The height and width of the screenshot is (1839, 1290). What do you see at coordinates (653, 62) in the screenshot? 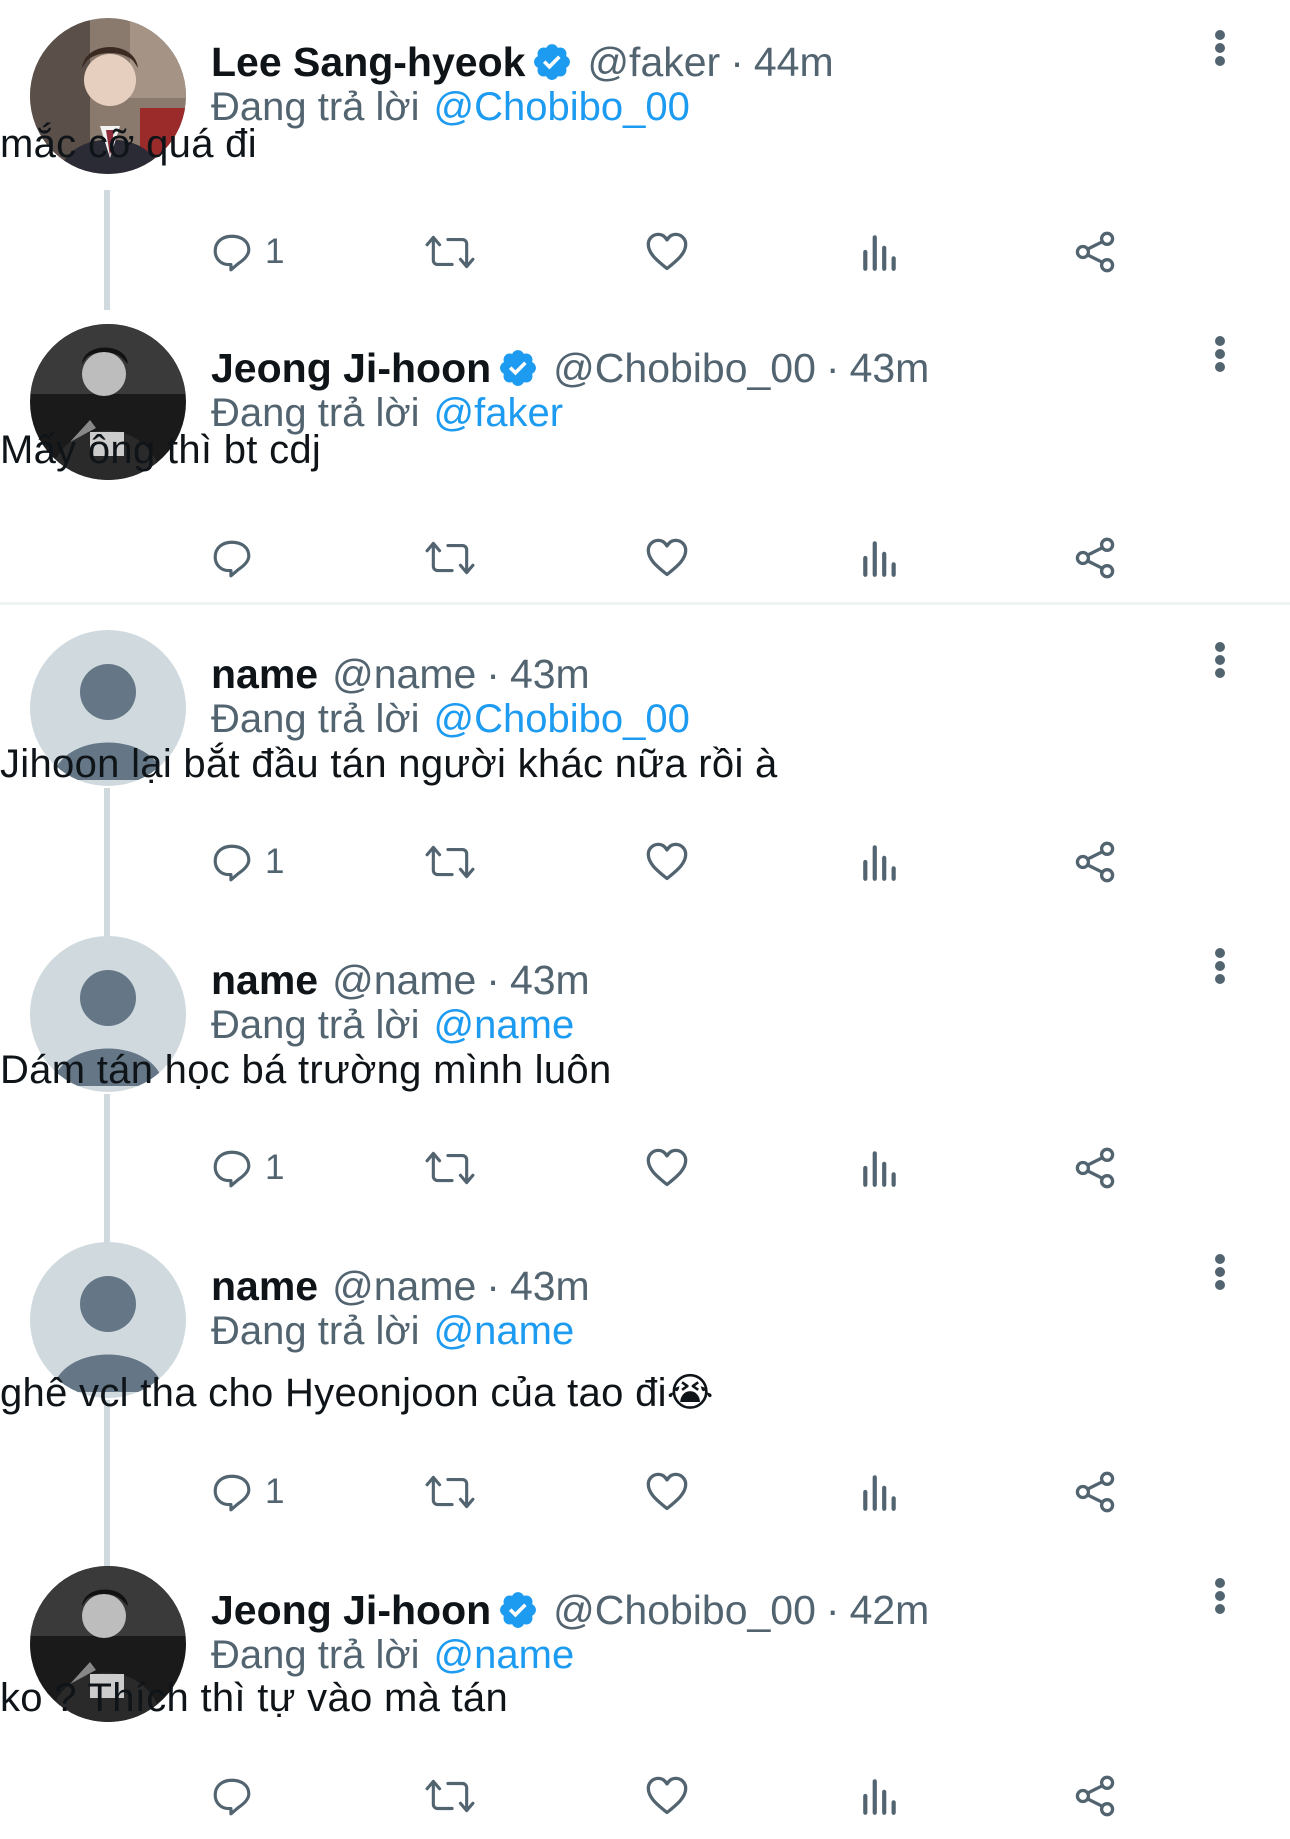
I see `user-handle: @faker` at bounding box center [653, 62].